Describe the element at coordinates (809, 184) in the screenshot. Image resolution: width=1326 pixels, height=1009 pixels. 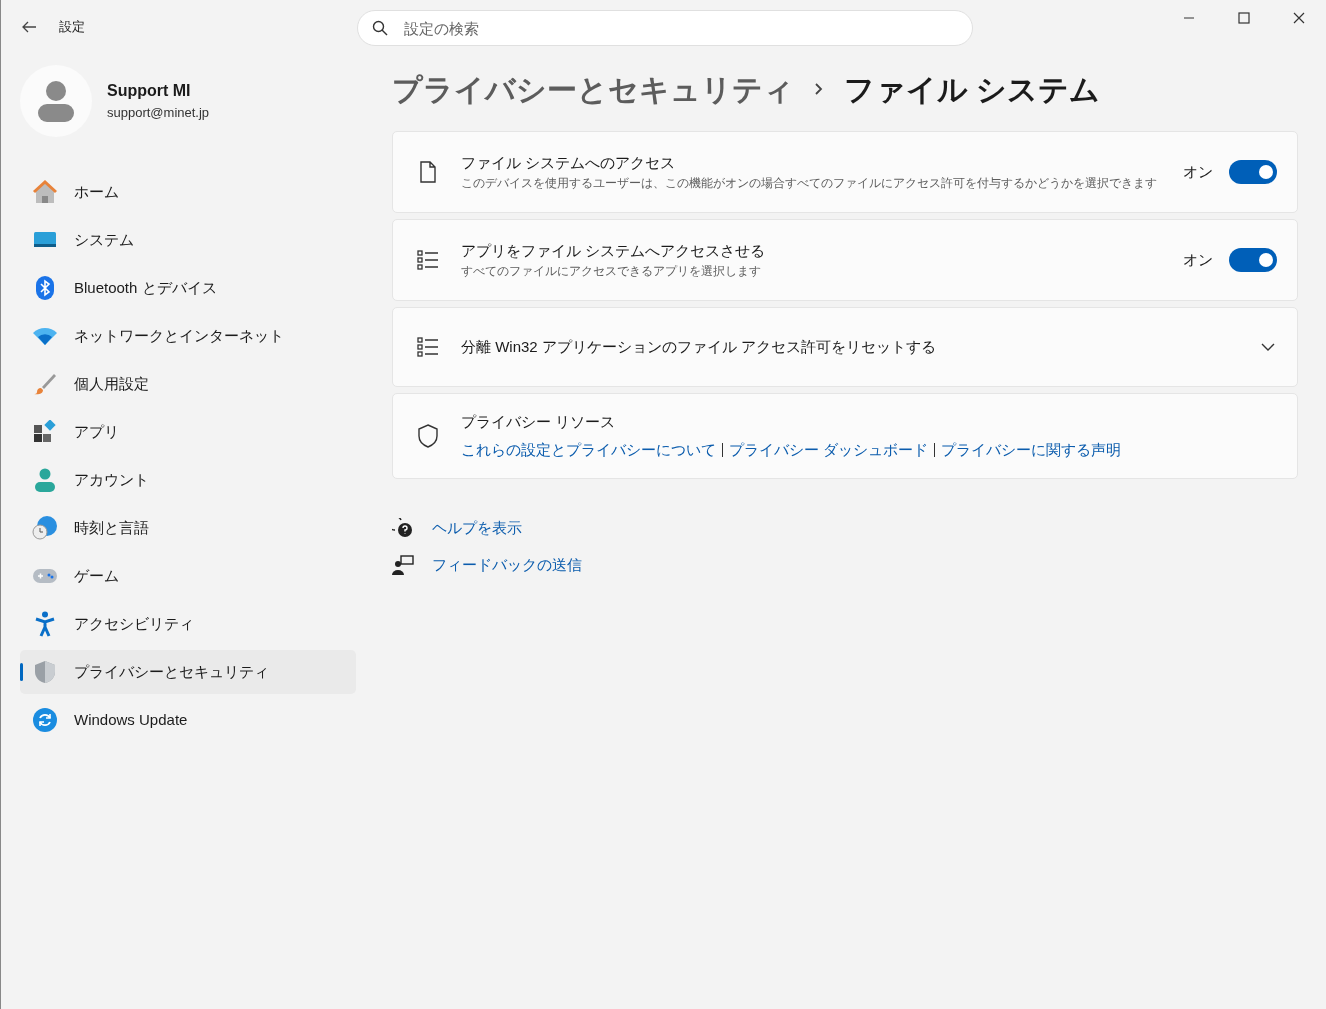
I see `setting-description: このデバイスを使用するユーザーは、この機能がオンの場合すべてのファイルにアクセス許可を付与するかどうかを選択できます` at that location.